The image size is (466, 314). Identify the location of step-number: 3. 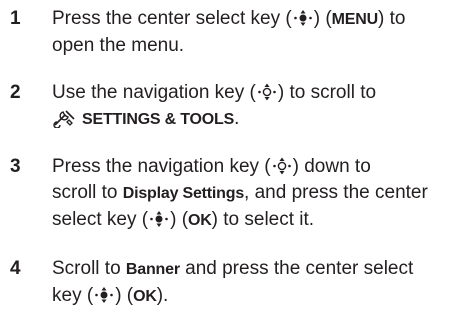
(15, 166).